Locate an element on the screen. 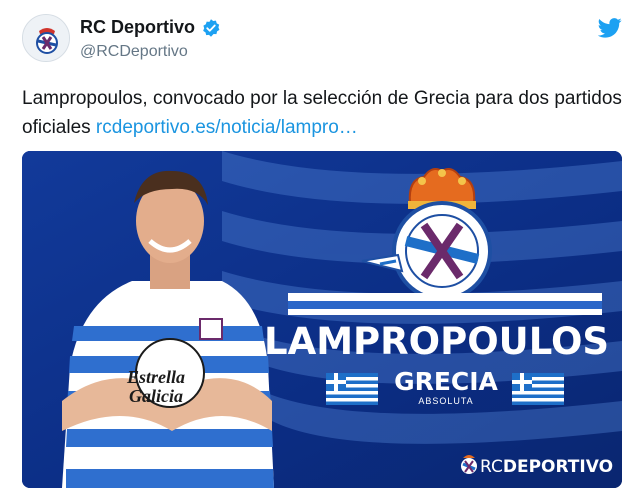 The image size is (643, 495). verified-badge-icon is located at coordinates (211, 27).